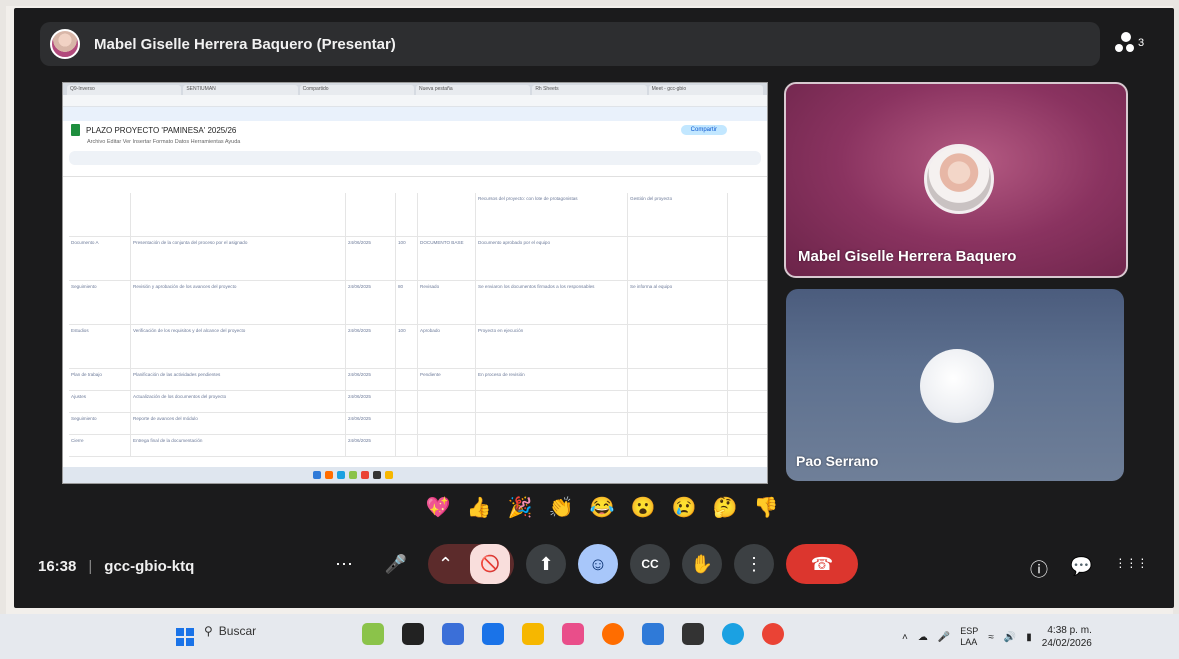 The height and width of the screenshot is (659, 1179). I want to click on chat-icon: 💬, so click(1081, 569).